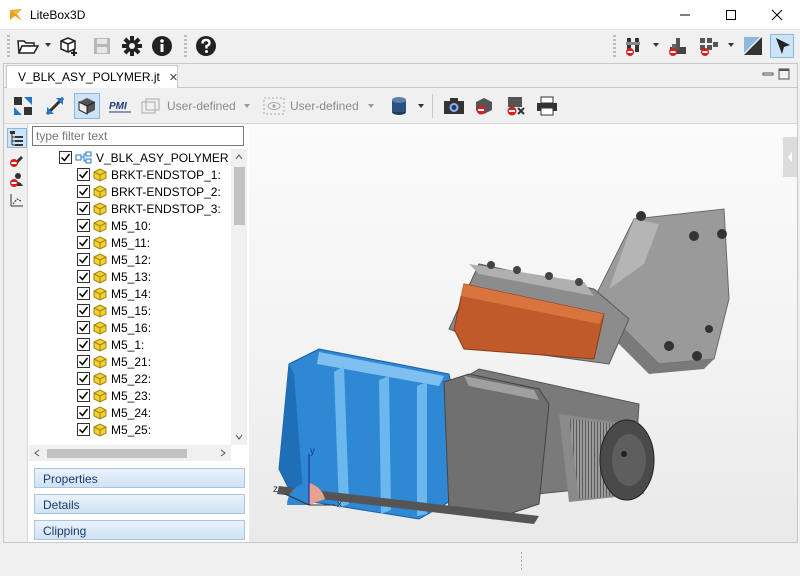  What do you see at coordinates (484, 106) in the screenshot?
I see `hide-part-icon` at bounding box center [484, 106].